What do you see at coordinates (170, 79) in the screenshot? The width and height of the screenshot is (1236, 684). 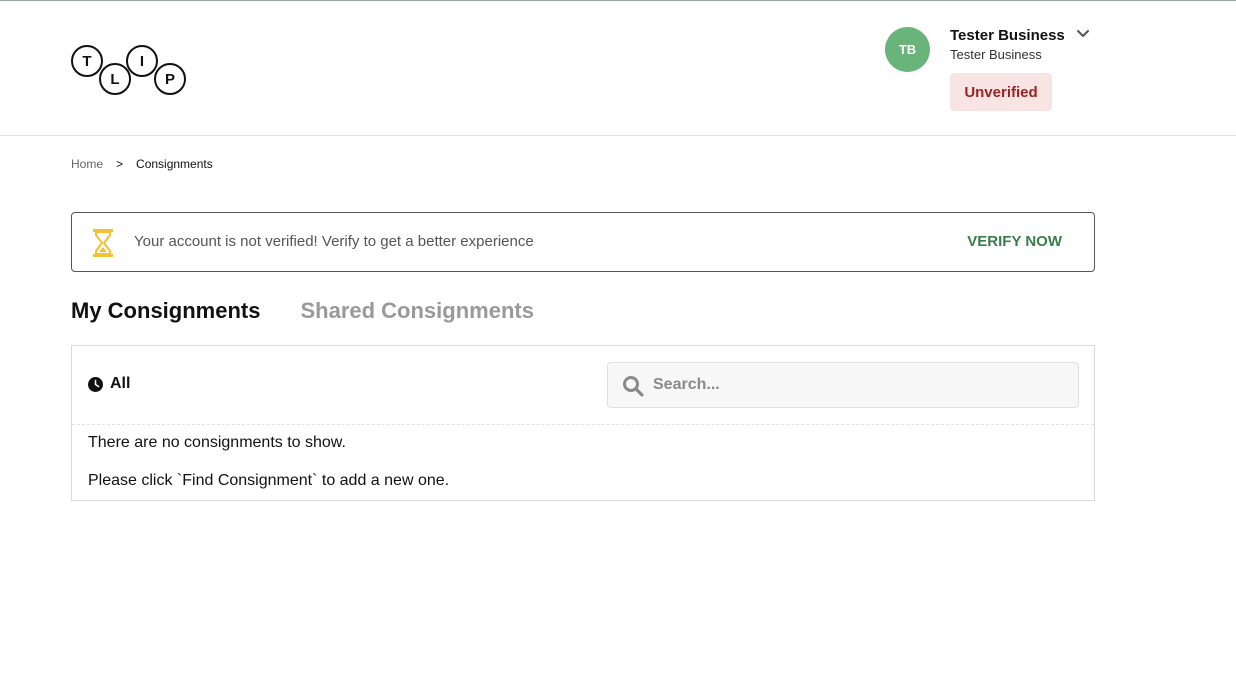 I see `logo-letter: P` at bounding box center [170, 79].